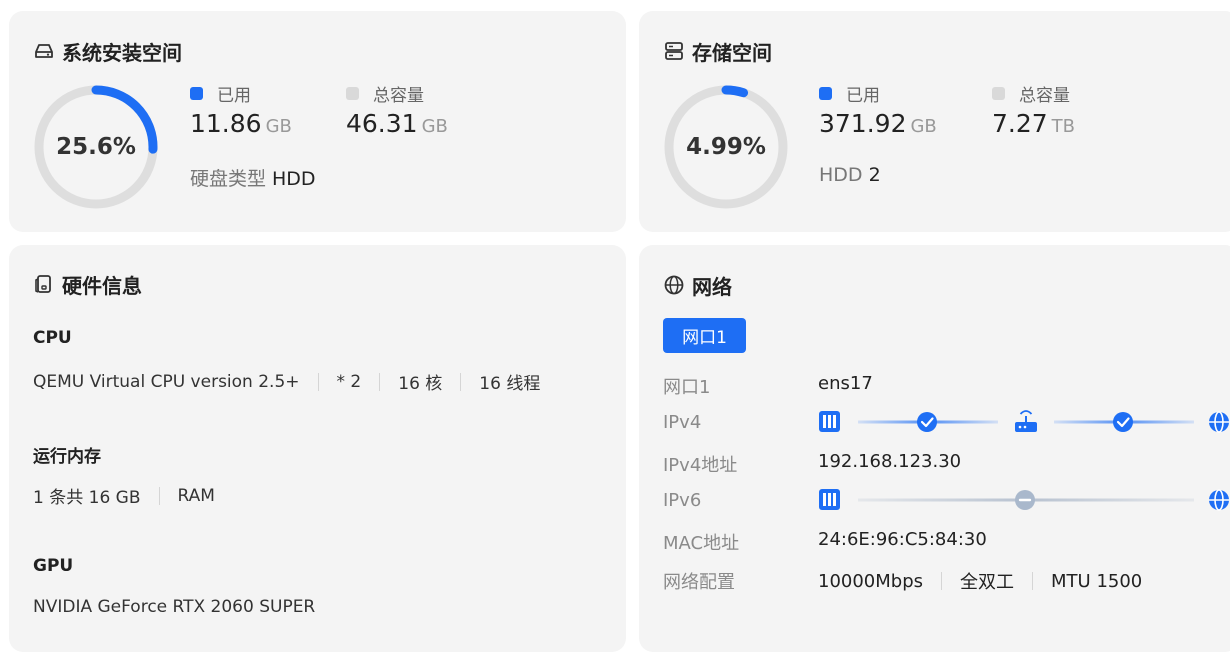 This screenshot has height=657, width=1230. What do you see at coordinates (382, 123) in the screenshot?
I see `total-value: 46.31` at bounding box center [382, 123].